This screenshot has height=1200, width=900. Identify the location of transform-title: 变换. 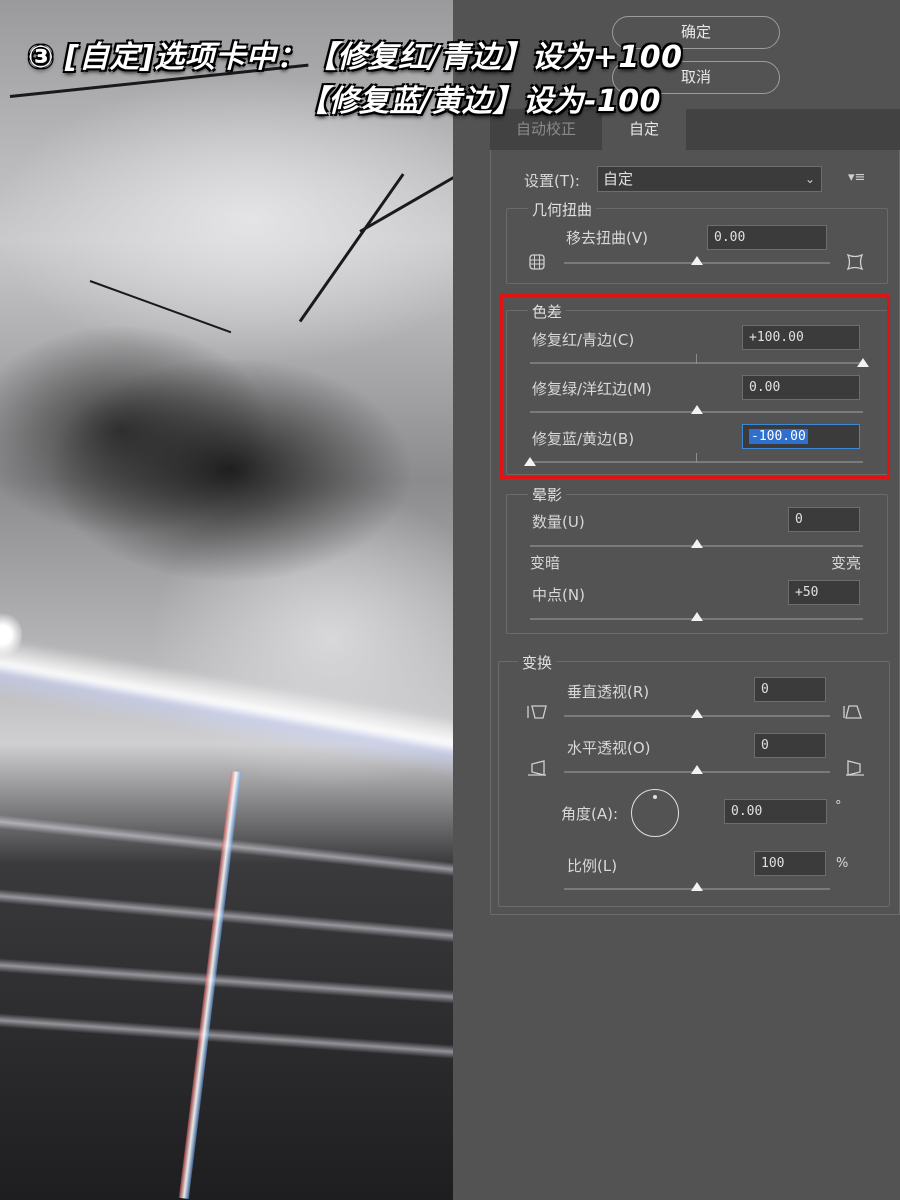
(537, 662).